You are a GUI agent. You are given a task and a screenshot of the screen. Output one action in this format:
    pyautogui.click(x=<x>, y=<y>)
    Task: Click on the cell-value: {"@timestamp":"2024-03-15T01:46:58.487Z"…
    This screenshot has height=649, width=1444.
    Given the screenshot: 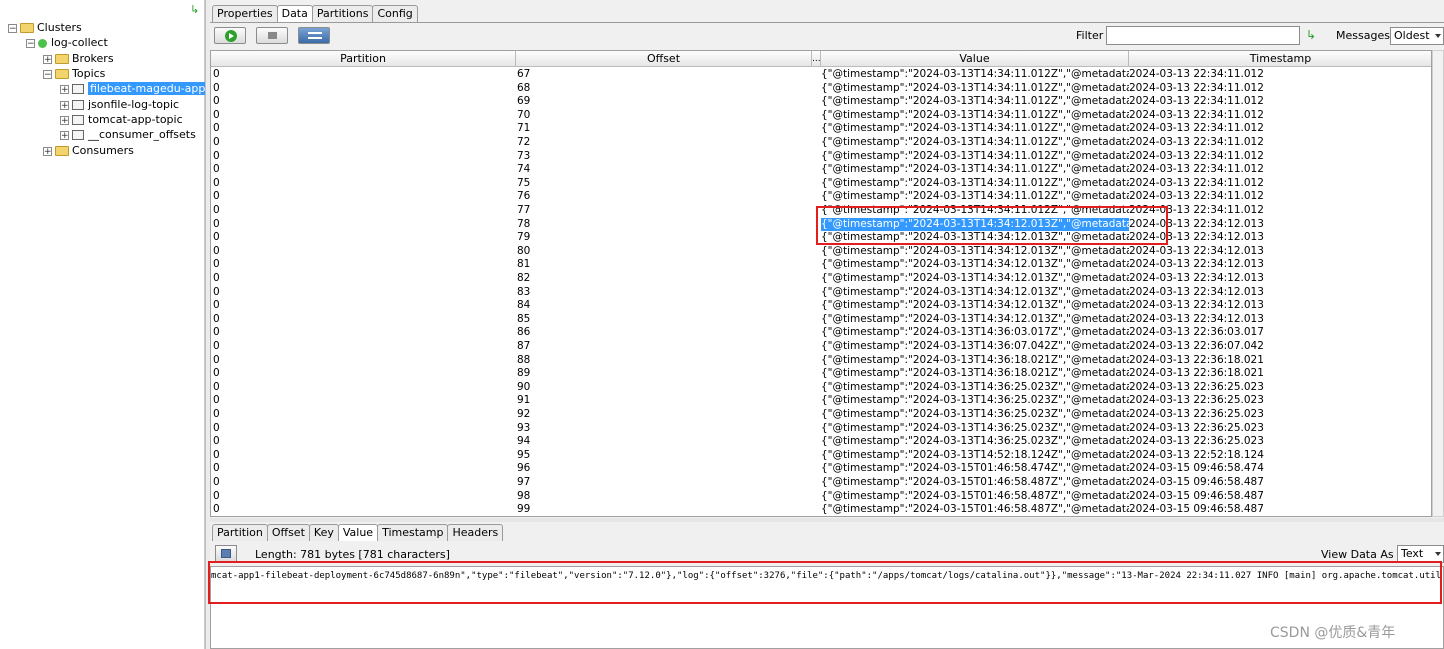 What is the action you would take?
    pyautogui.click(x=975, y=509)
    